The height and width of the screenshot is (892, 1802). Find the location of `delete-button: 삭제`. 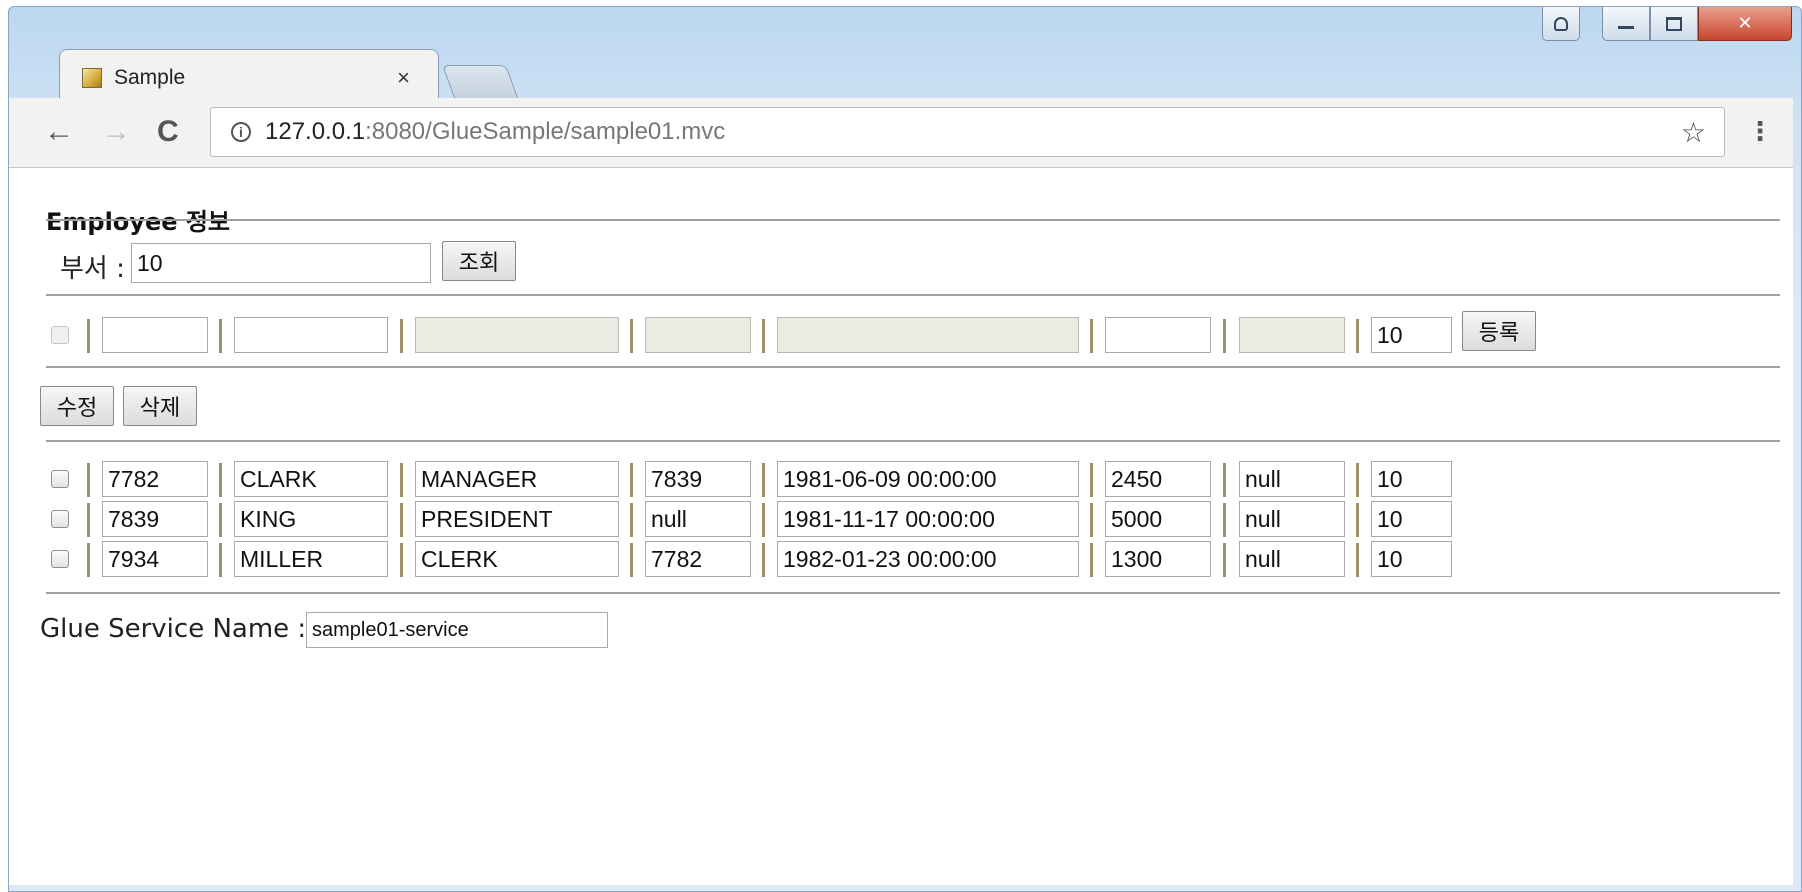

delete-button: 삭제 is located at coordinates (160, 406).